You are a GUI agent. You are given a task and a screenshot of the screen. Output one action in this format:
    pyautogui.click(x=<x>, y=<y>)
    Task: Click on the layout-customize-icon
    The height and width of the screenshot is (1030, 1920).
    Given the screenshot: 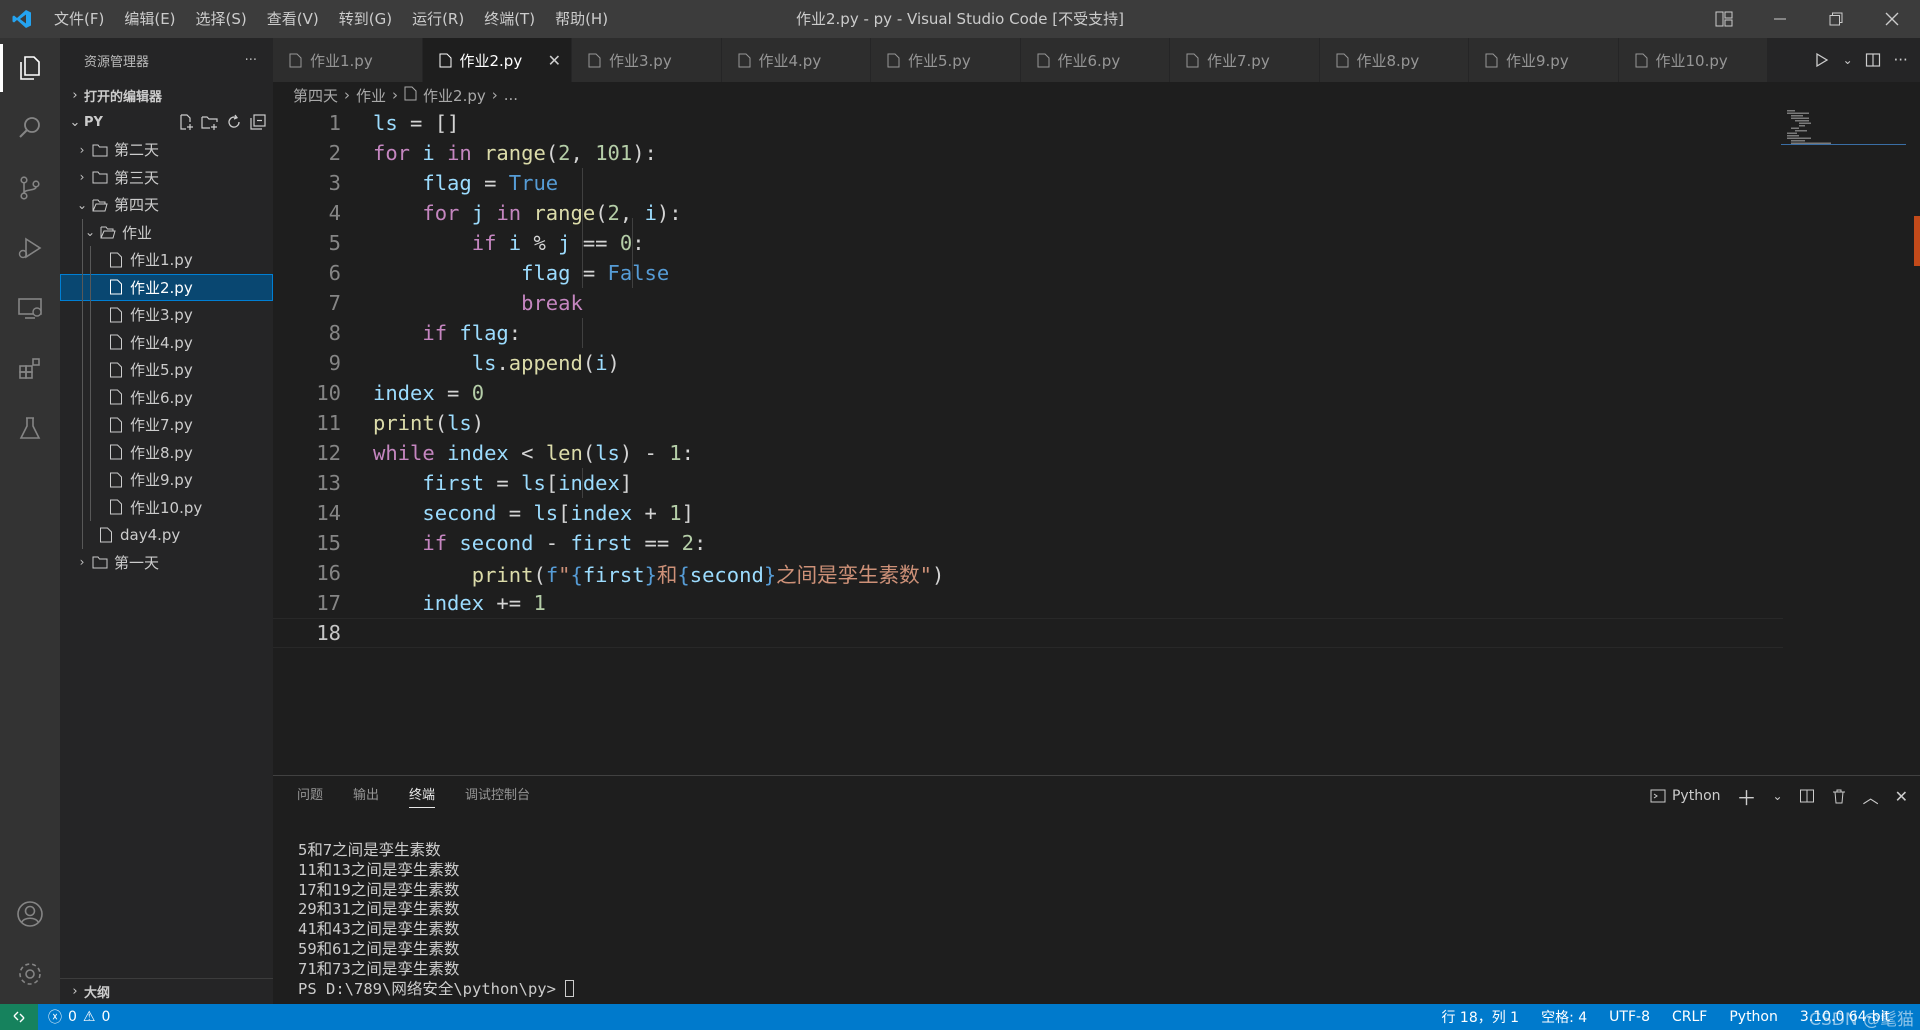 What is the action you would take?
    pyautogui.click(x=1724, y=19)
    